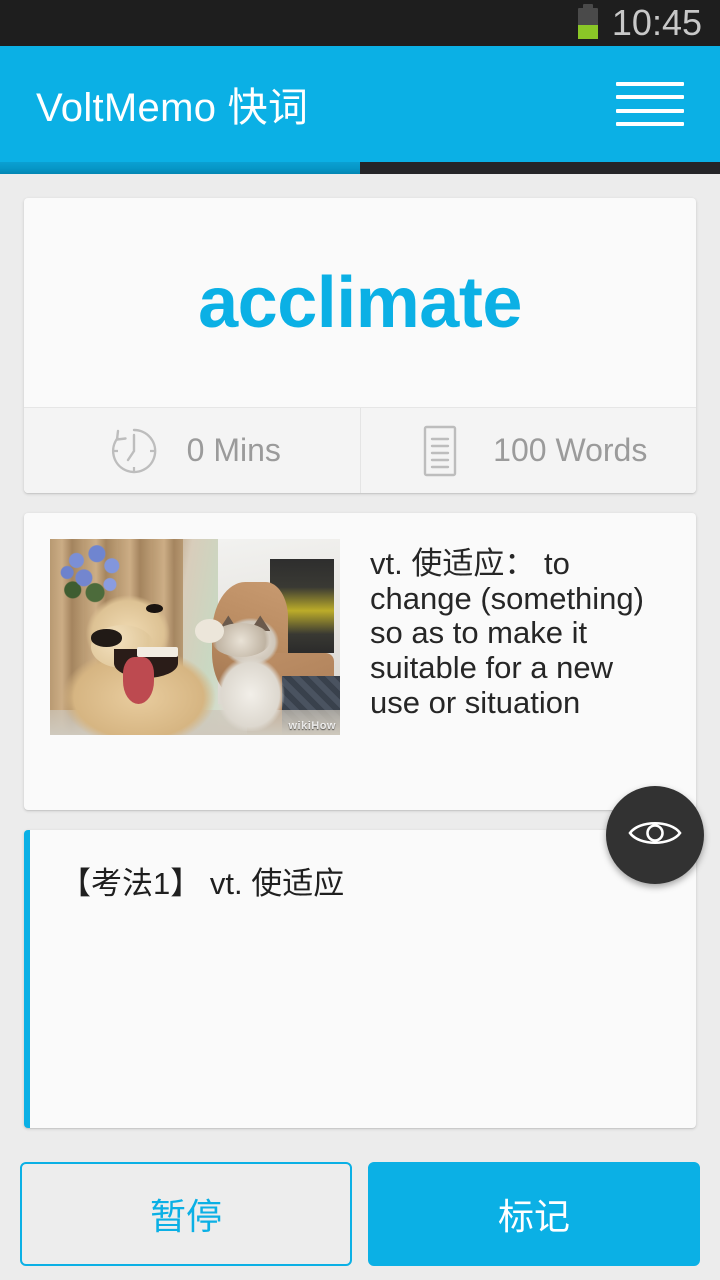  What do you see at coordinates (587, 32) in the screenshot?
I see `battery-fill` at bounding box center [587, 32].